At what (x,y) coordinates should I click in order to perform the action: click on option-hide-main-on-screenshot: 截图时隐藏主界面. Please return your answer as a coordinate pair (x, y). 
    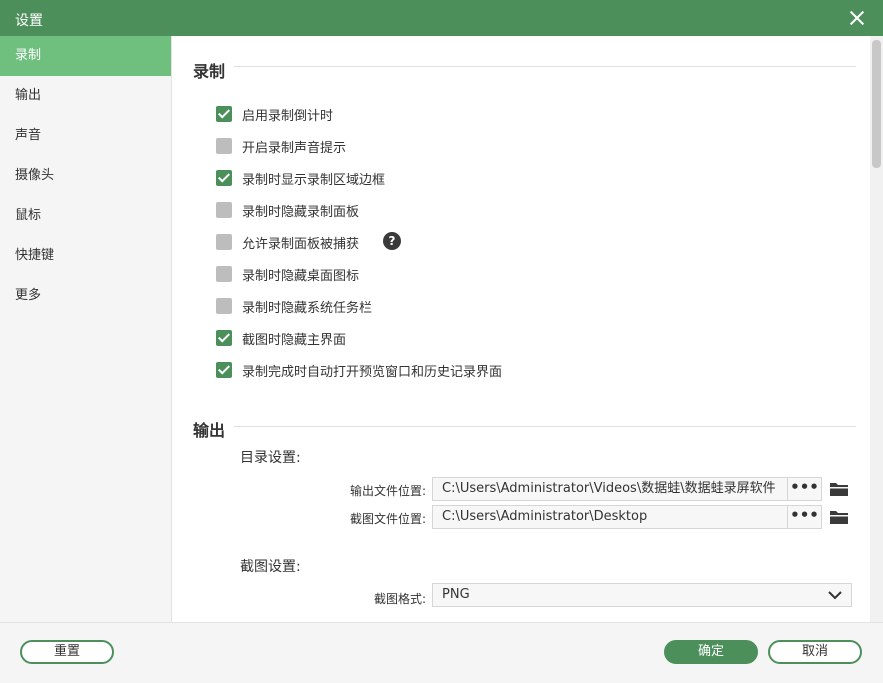
    Looking at the image, I should click on (281, 338).